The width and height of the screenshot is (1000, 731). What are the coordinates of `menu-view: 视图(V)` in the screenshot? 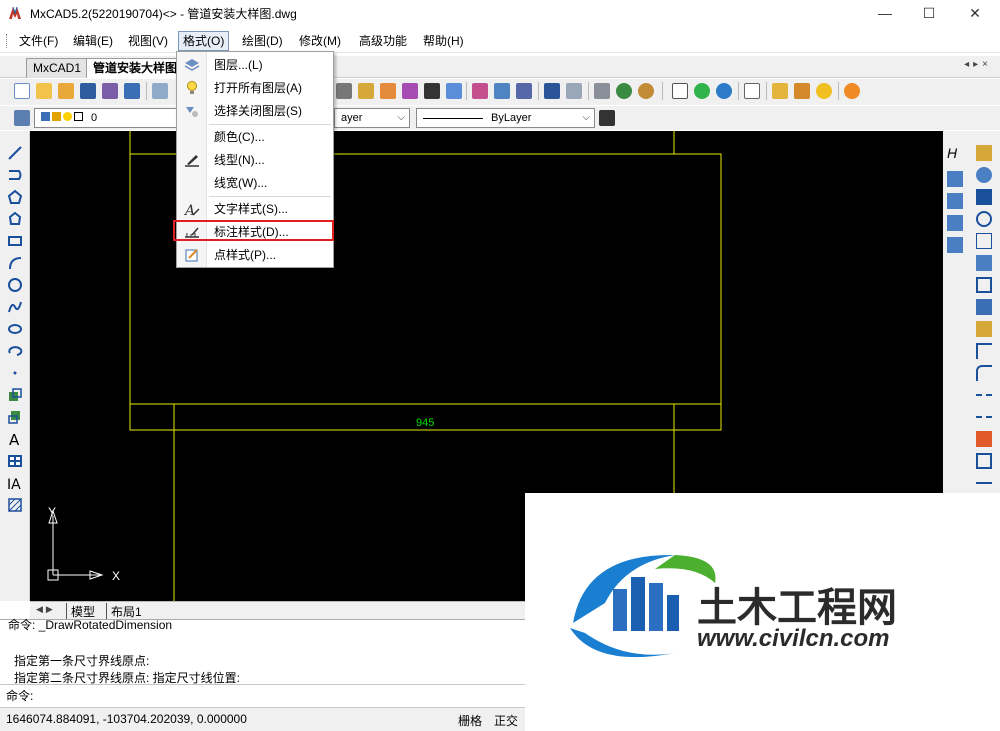 It's located at (148, 41).